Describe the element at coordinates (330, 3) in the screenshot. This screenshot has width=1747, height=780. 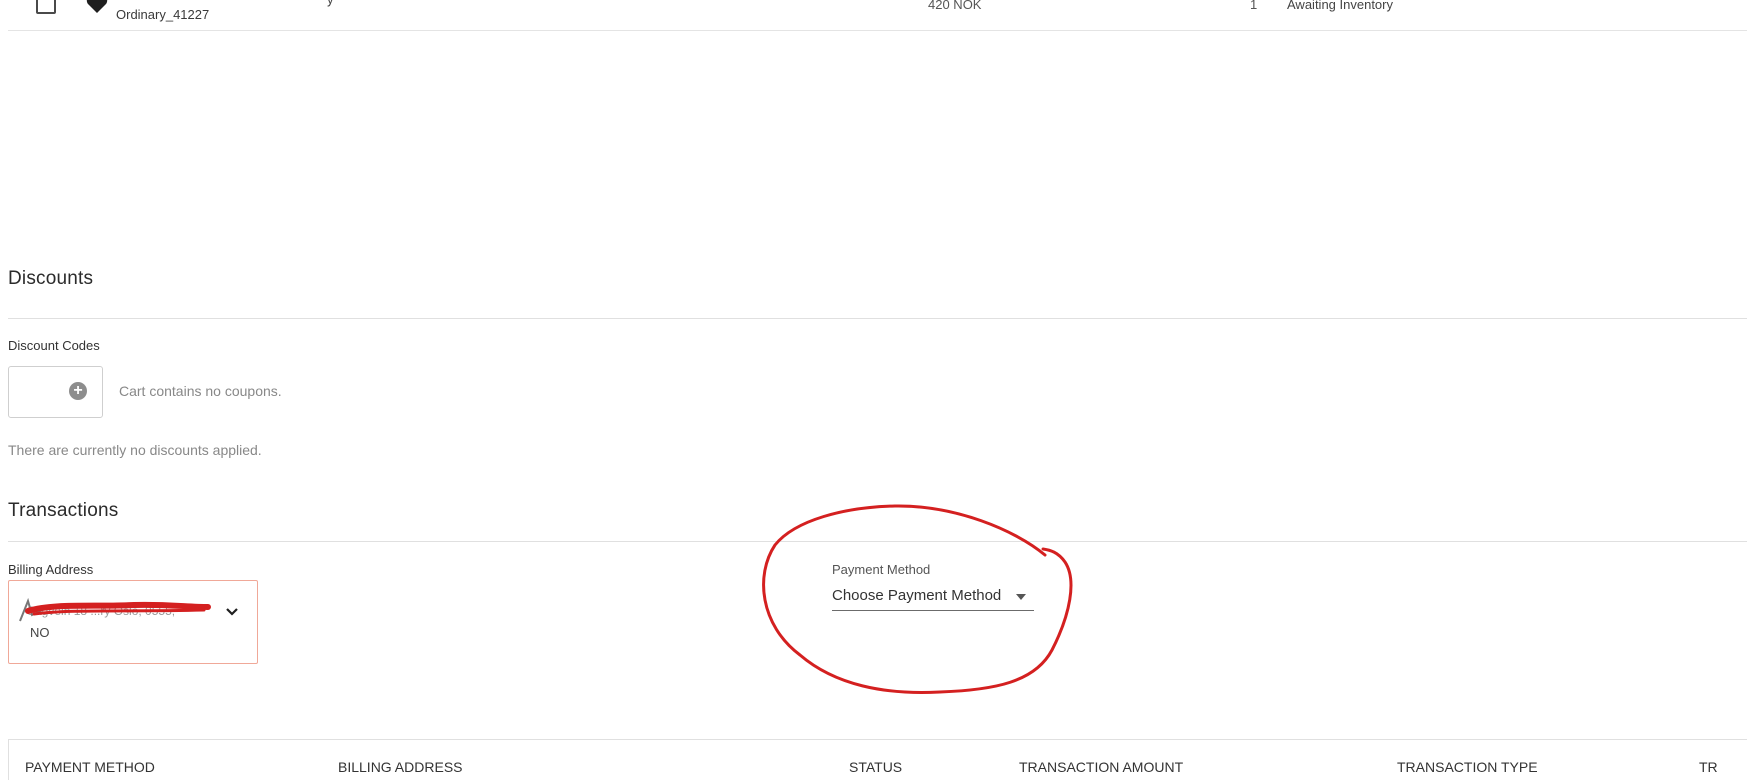
I see `product-title-fragment: y` at that location.